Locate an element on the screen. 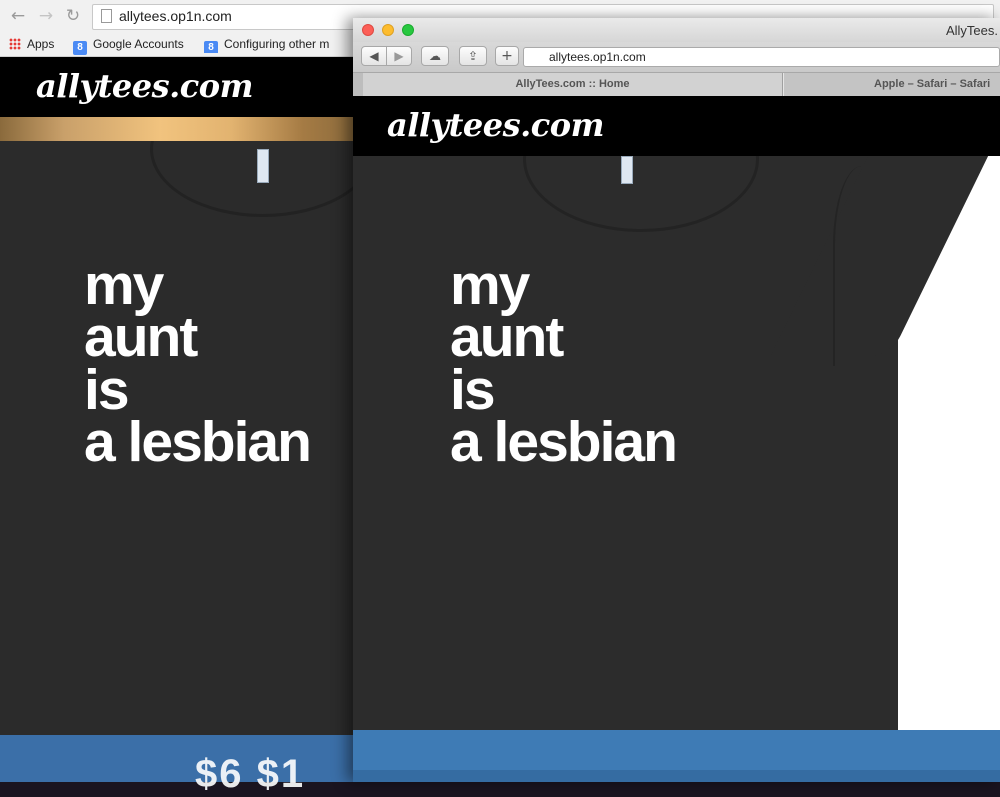 This screenshot has width=1000, height=797. bookmark-label: Google Accounts is located at coordinates (138, 44).